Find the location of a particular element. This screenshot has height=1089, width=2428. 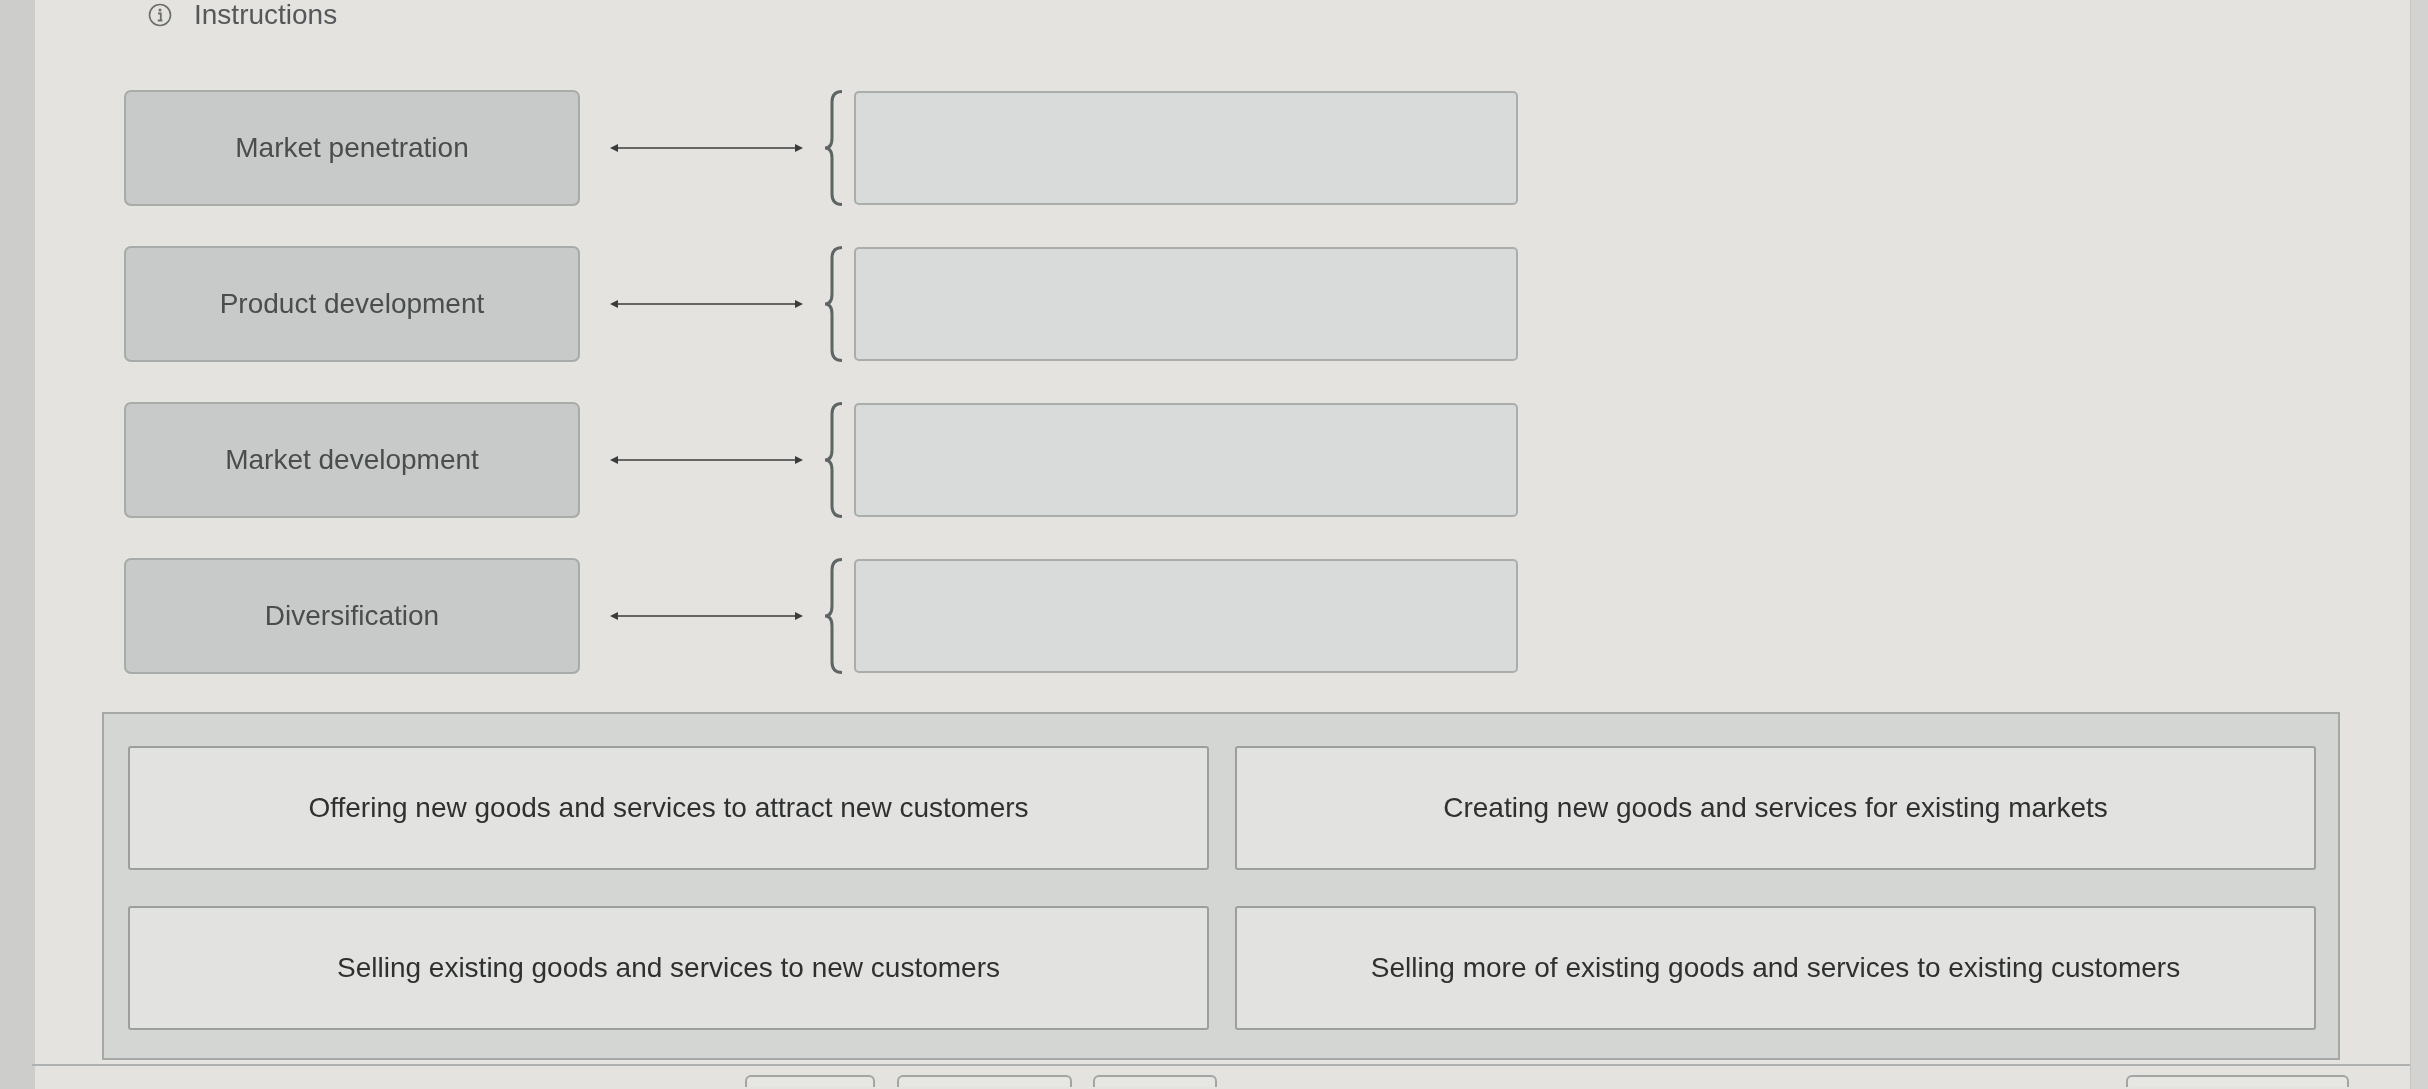

answer-card: Selling existing goods and services to new customers is located at coordinates (668, 968).